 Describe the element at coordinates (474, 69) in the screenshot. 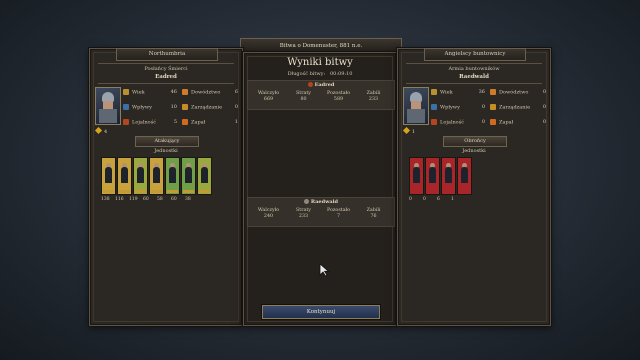

I see `defender-army-name: Armia buntowników` at that location.